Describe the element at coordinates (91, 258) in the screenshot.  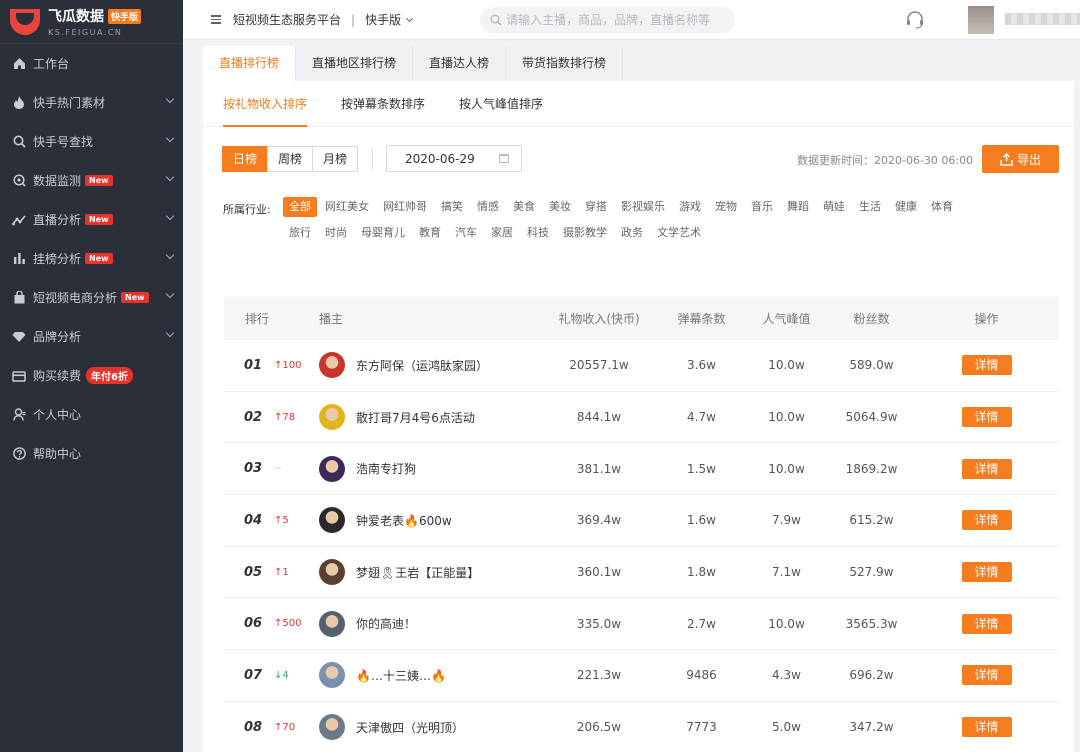
I see `sidebar-item-rank-analysis: 挂榜分析 New` at that location.